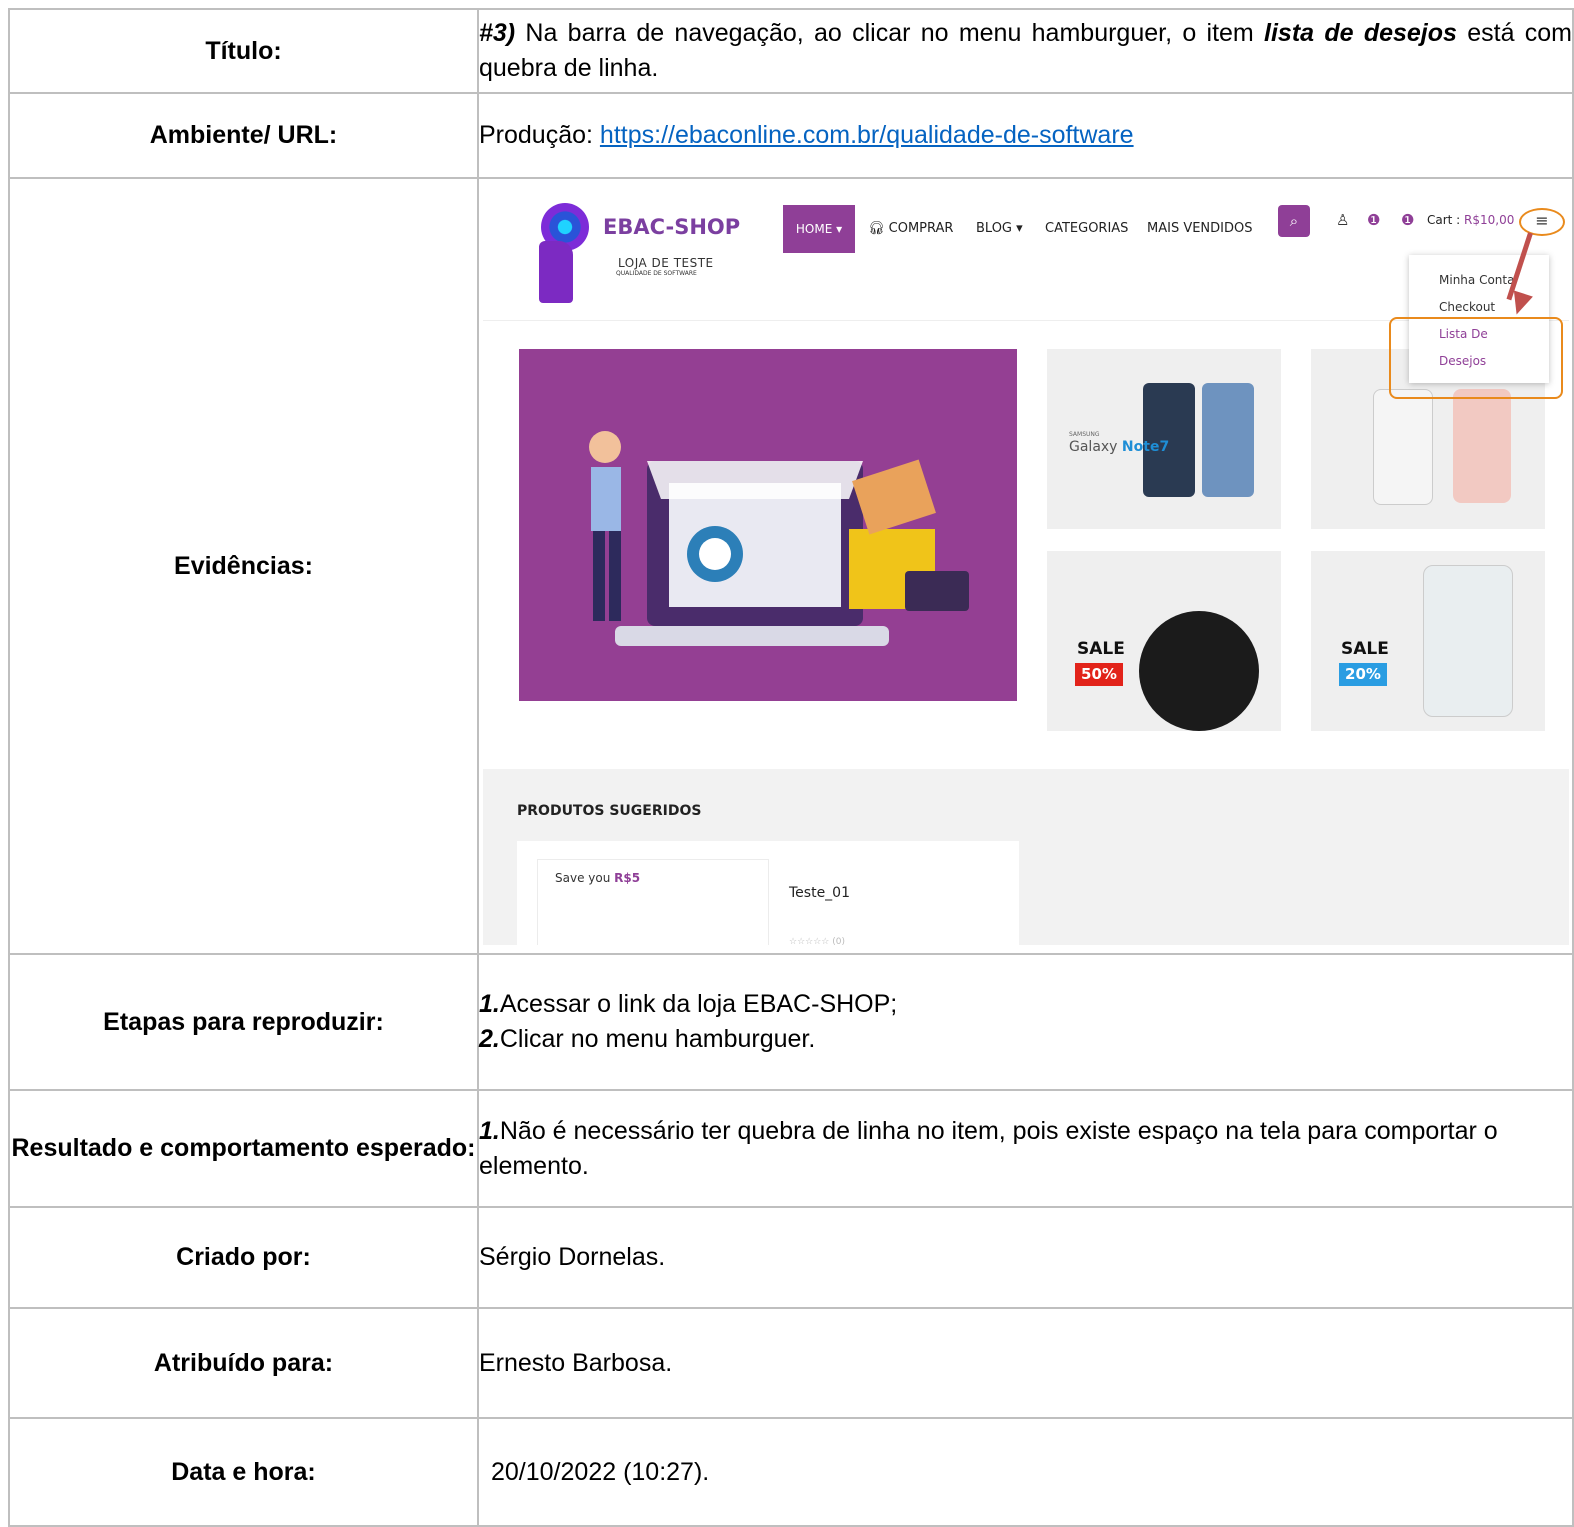 This screenshot has width=1574, height=1527. What do you see at coordinates (539, 135) in the screenshot?
I see `environment-prefix: Produção:` at bounding box center [539, 135].